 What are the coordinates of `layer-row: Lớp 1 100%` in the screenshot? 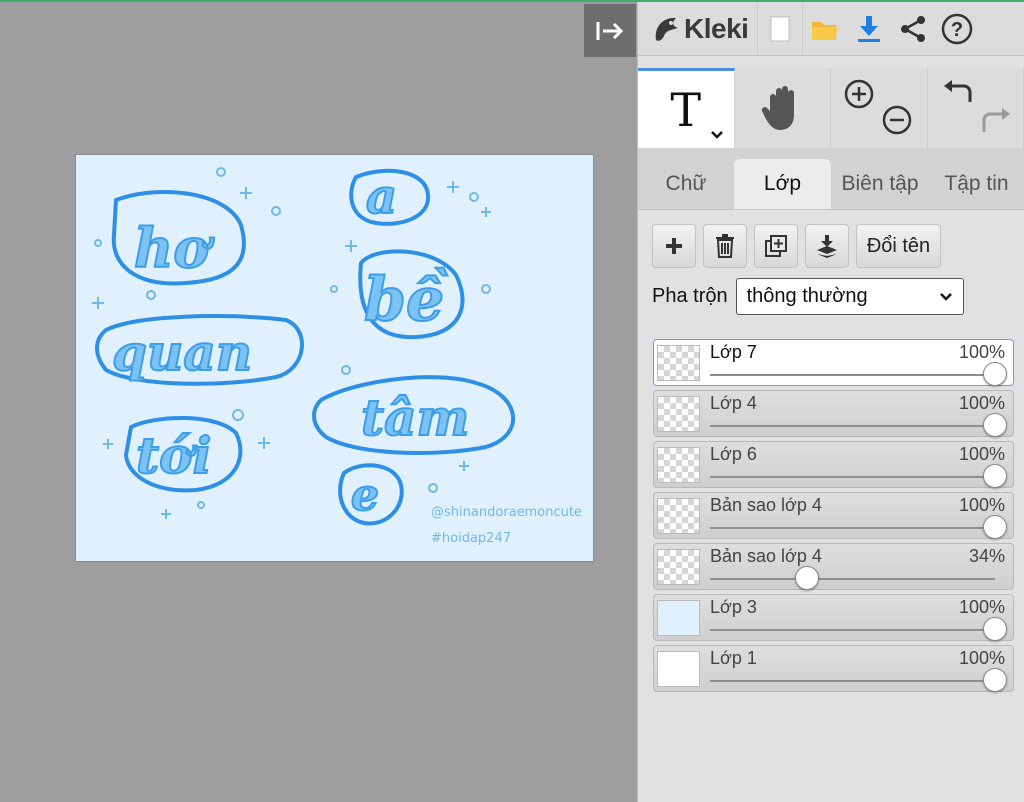 It's located at (833, 668).